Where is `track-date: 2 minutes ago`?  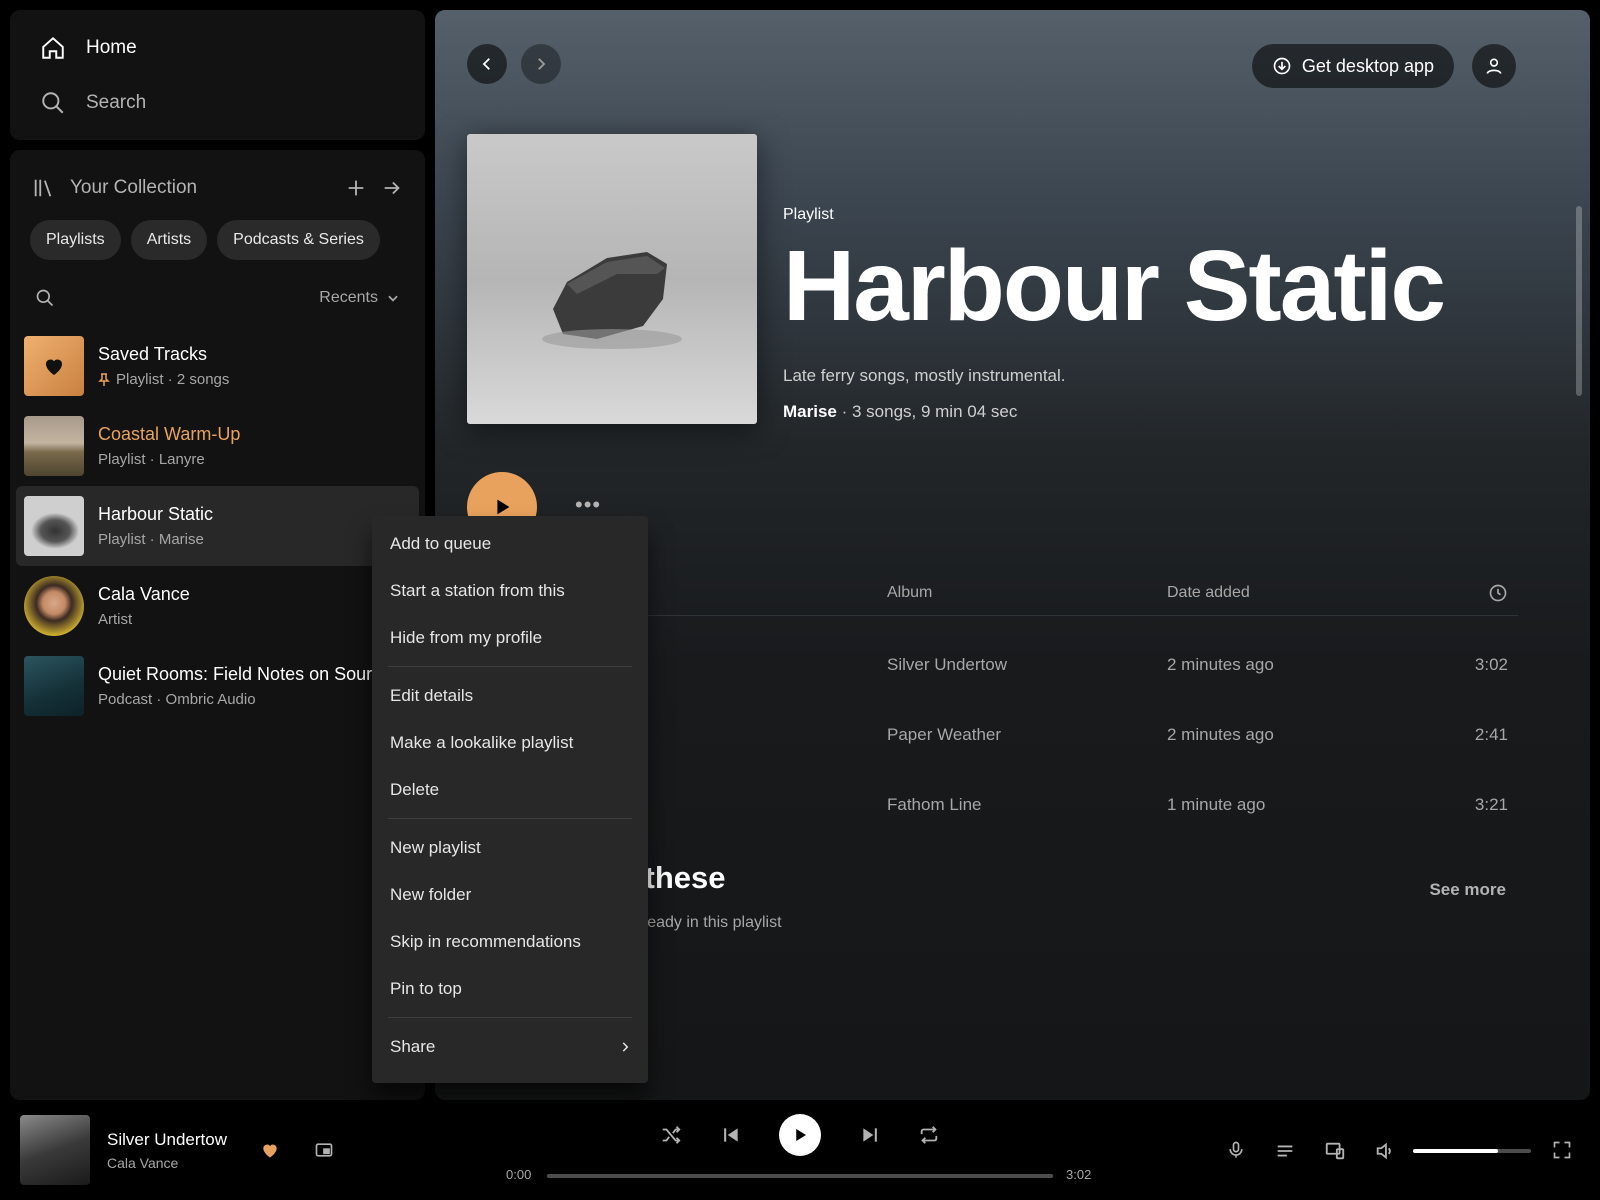
track-date: 2 minutes ago is located at coordinates (1220, 664).